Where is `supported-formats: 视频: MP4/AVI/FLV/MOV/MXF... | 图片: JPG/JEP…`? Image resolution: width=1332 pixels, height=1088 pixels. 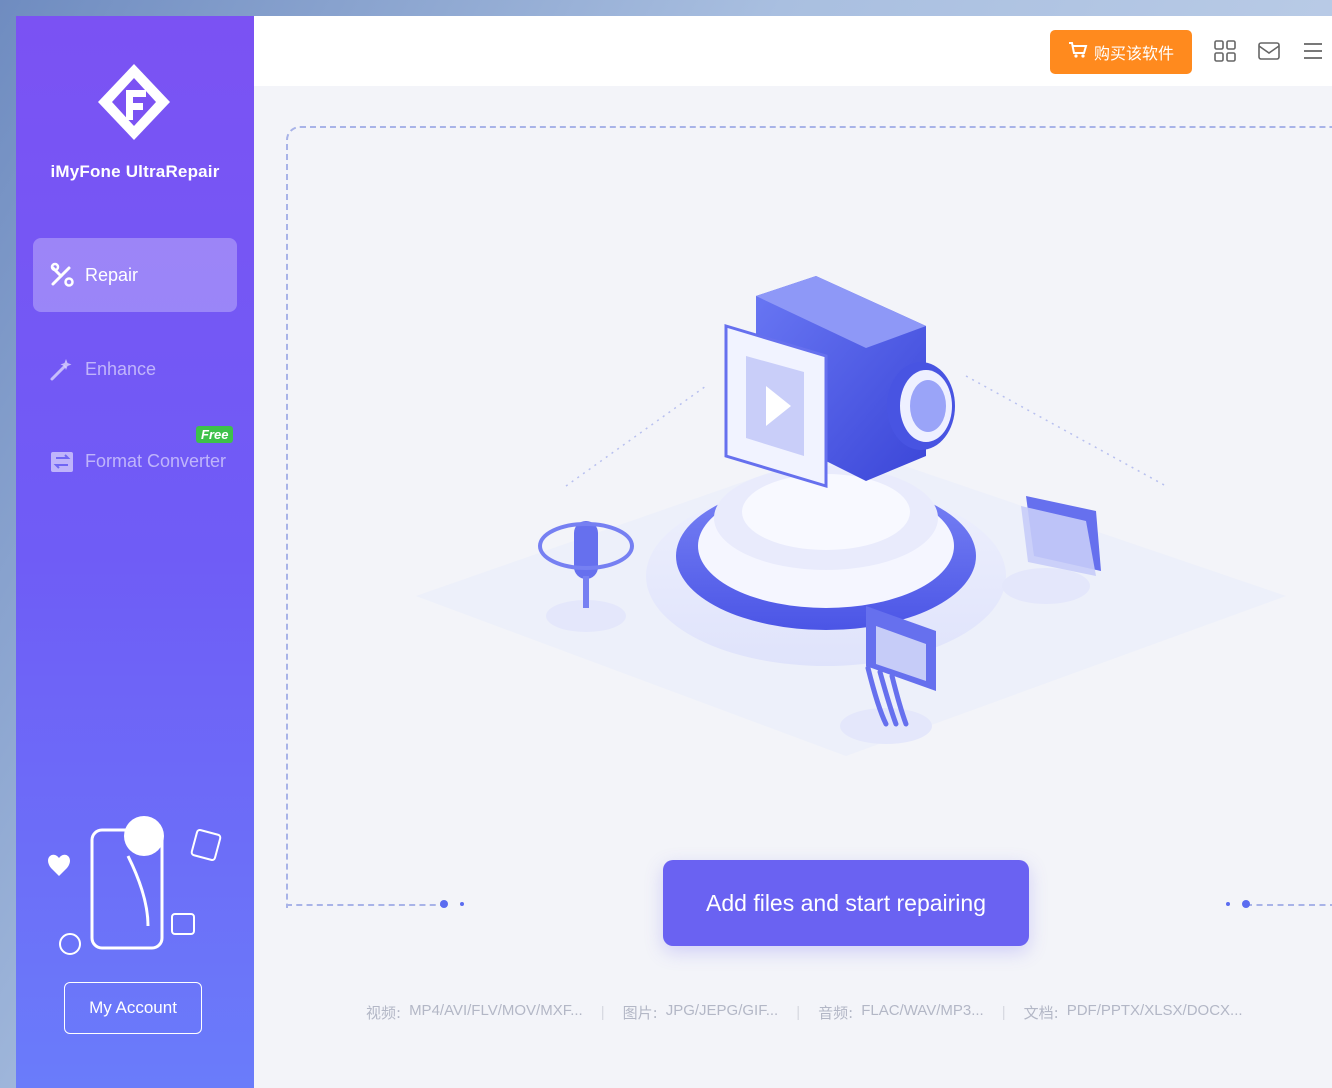
supported-formats: 视频: MP4/AVI/FLV/MOV/MXF... | 图片: JPG/JEP… is located at coordinates (849, 1012).